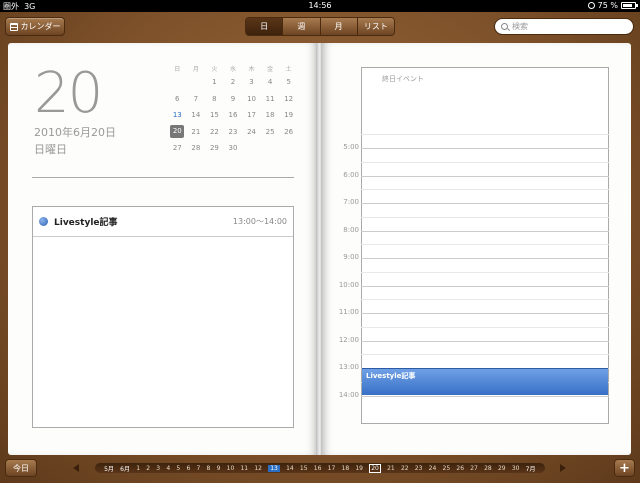  Describe the element at coordinates (502, 468) in the screenshot. I see `strip-day: 29` at that location.